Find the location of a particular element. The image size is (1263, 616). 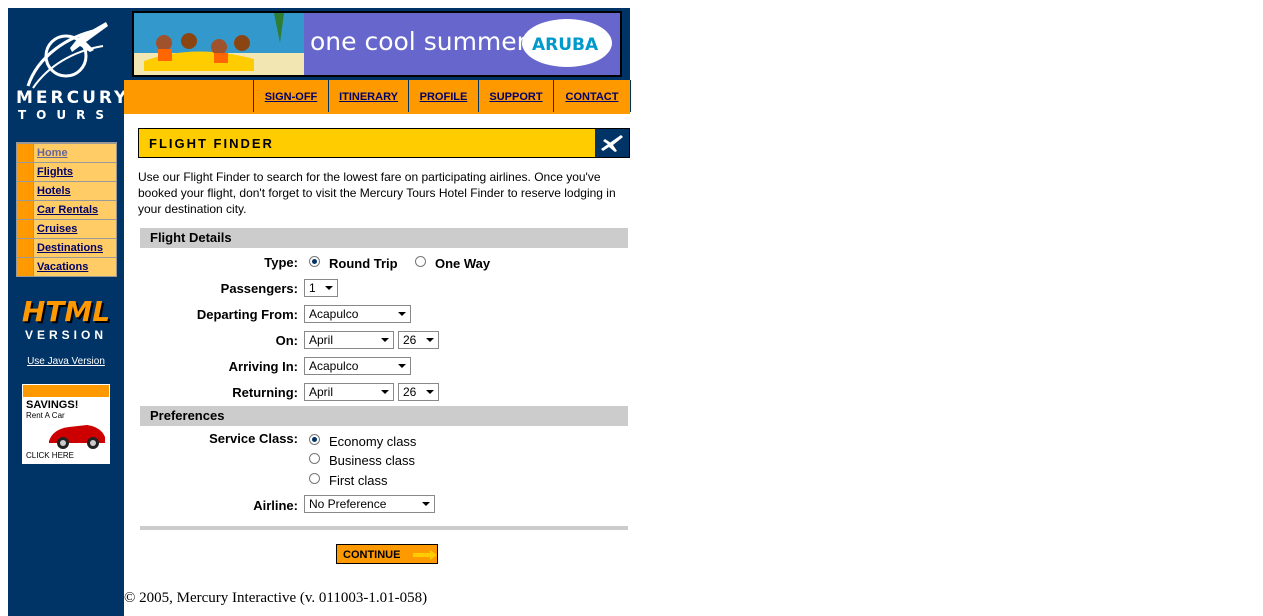

logo-text-mercury: MERCURY is located at coordinates (73, 98).